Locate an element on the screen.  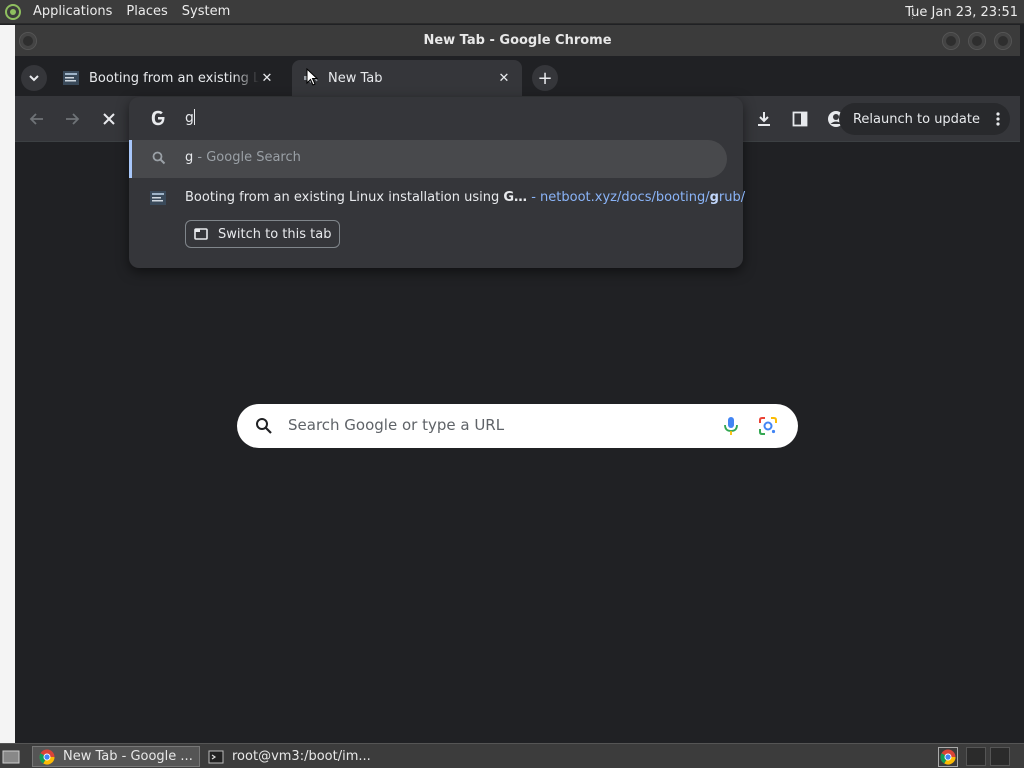
side-panel-button is located at coordinates (800, 119).